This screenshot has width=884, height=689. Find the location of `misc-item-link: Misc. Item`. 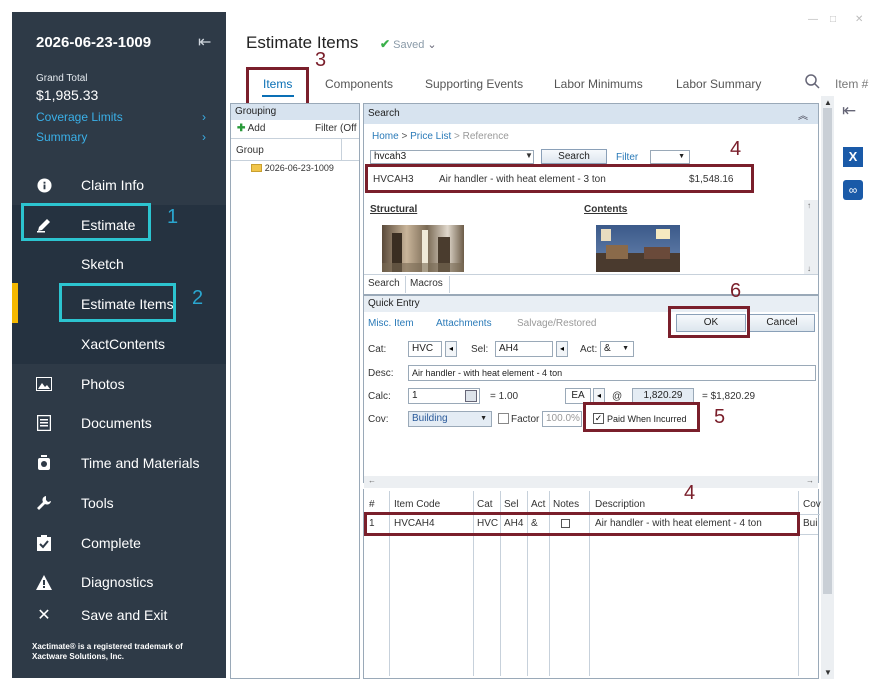

misc-item-link: Misc. Item is located at coordinates (391, 323).